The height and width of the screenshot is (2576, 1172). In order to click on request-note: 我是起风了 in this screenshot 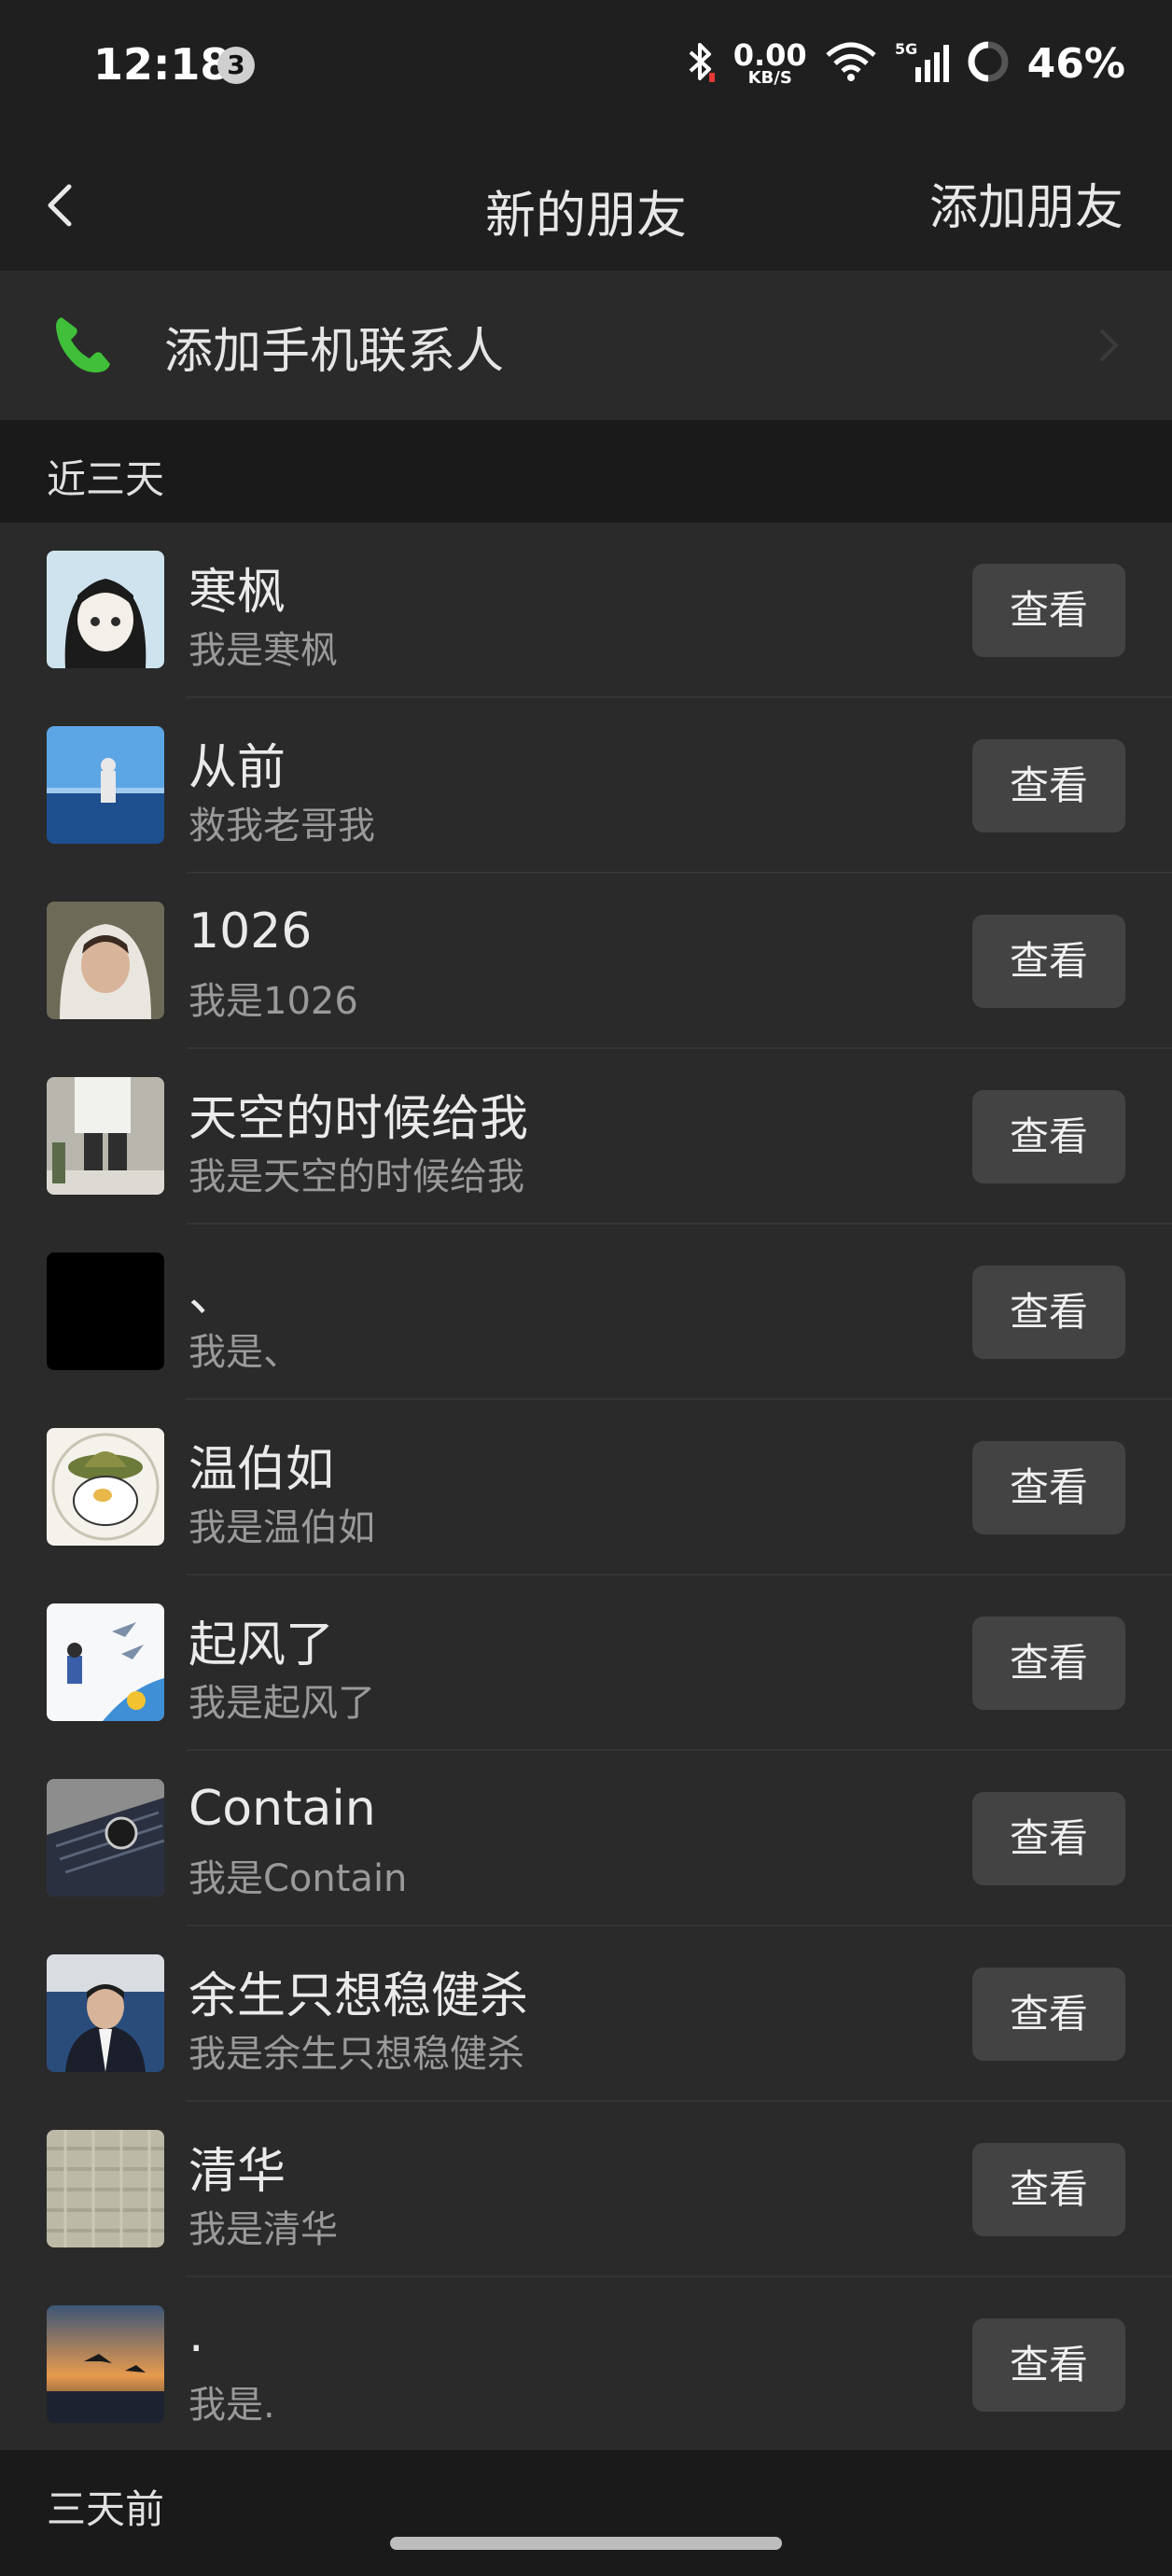, I will do `click(281, 1703)`.